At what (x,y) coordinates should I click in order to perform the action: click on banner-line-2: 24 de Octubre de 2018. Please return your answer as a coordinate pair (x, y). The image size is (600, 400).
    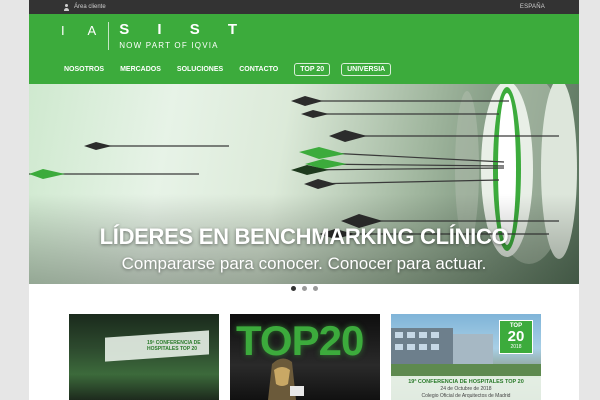
    Looking at the image, I should click on (466, 389).